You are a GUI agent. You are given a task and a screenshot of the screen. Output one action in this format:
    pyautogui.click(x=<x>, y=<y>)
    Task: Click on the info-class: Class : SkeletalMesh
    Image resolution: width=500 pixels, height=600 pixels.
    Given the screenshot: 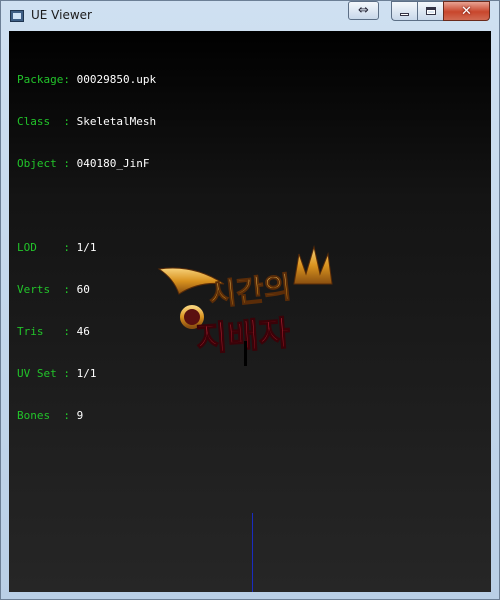 What is the action you would take?
    pyautogui.click(x=87, y=121)
    